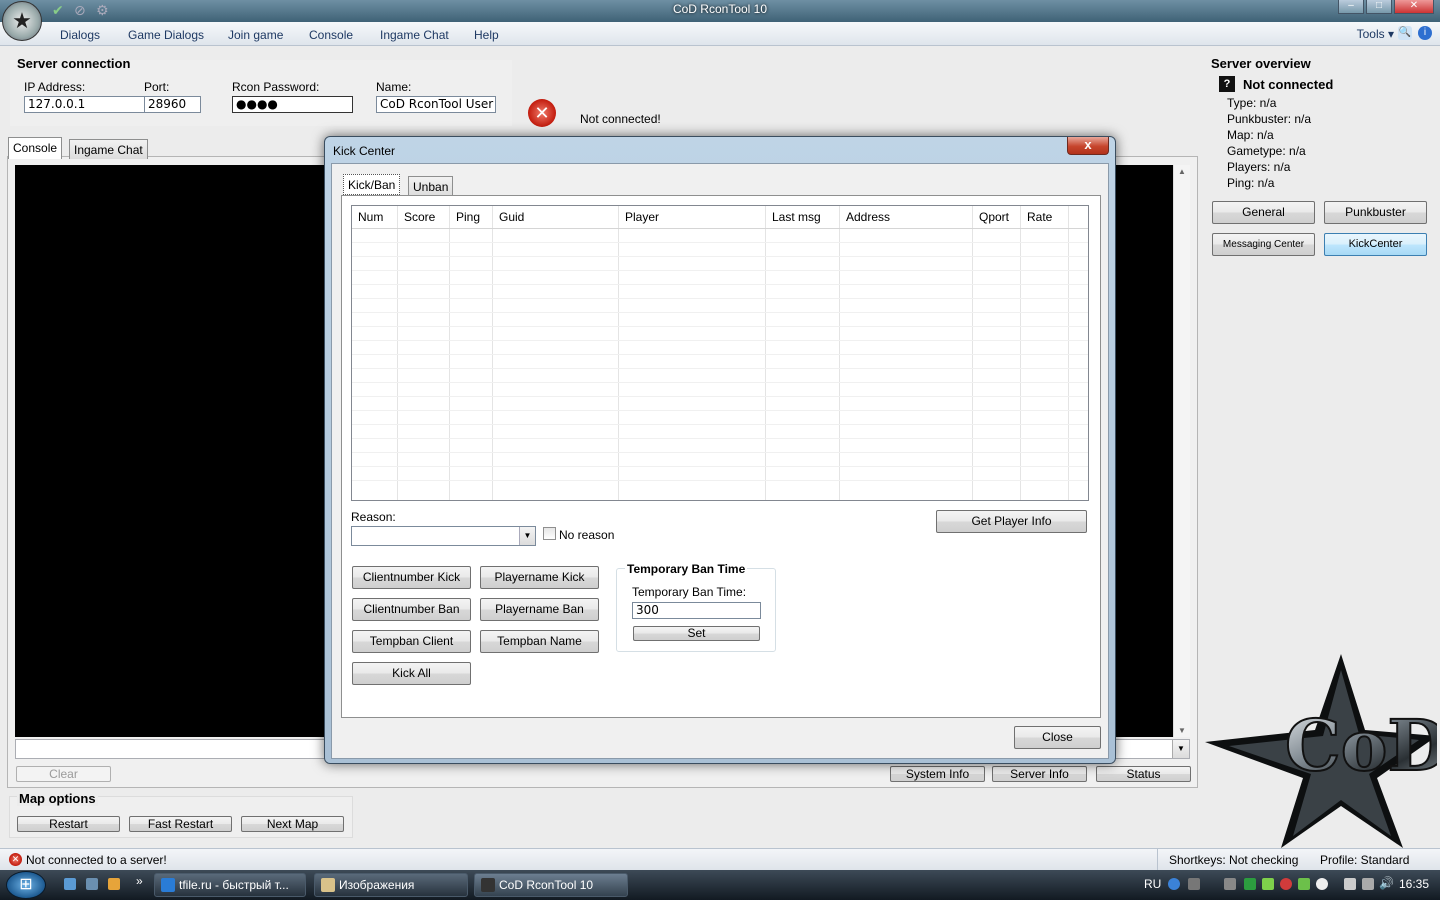 The image size is (1440, 900). What do you see at coordinates (108, 149) in the screenshot?
I see `tab-ingame-chat: Ingame Chat` at bounding box center [108, 149].